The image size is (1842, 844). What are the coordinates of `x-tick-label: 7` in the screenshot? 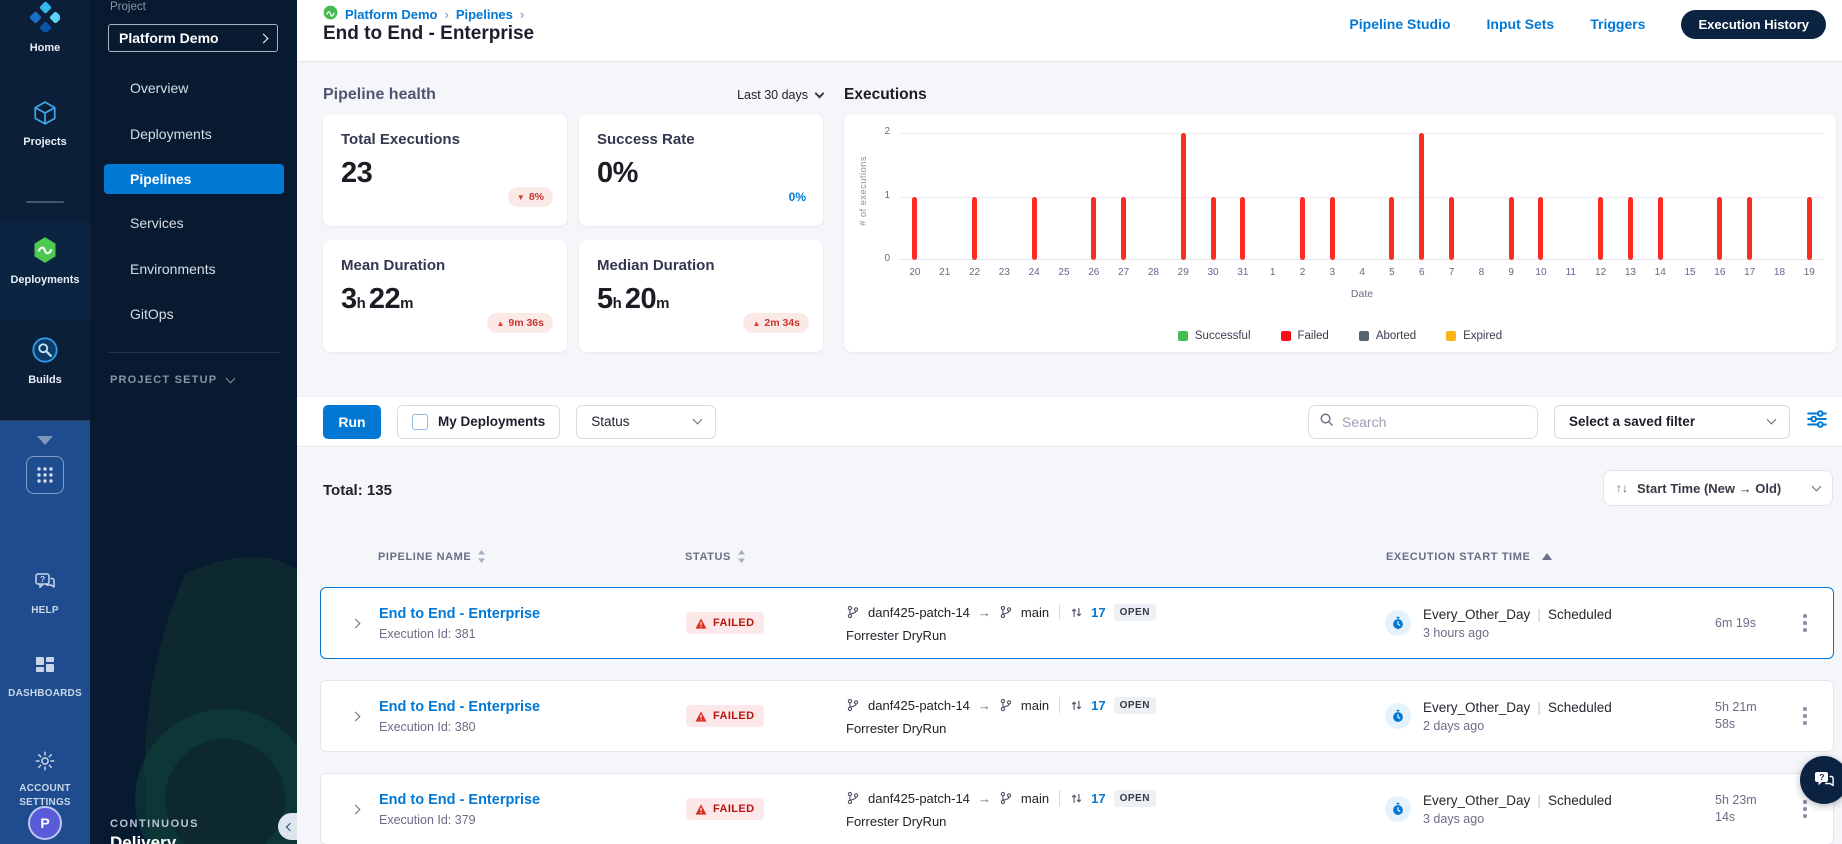 It's located at (1451, 272).